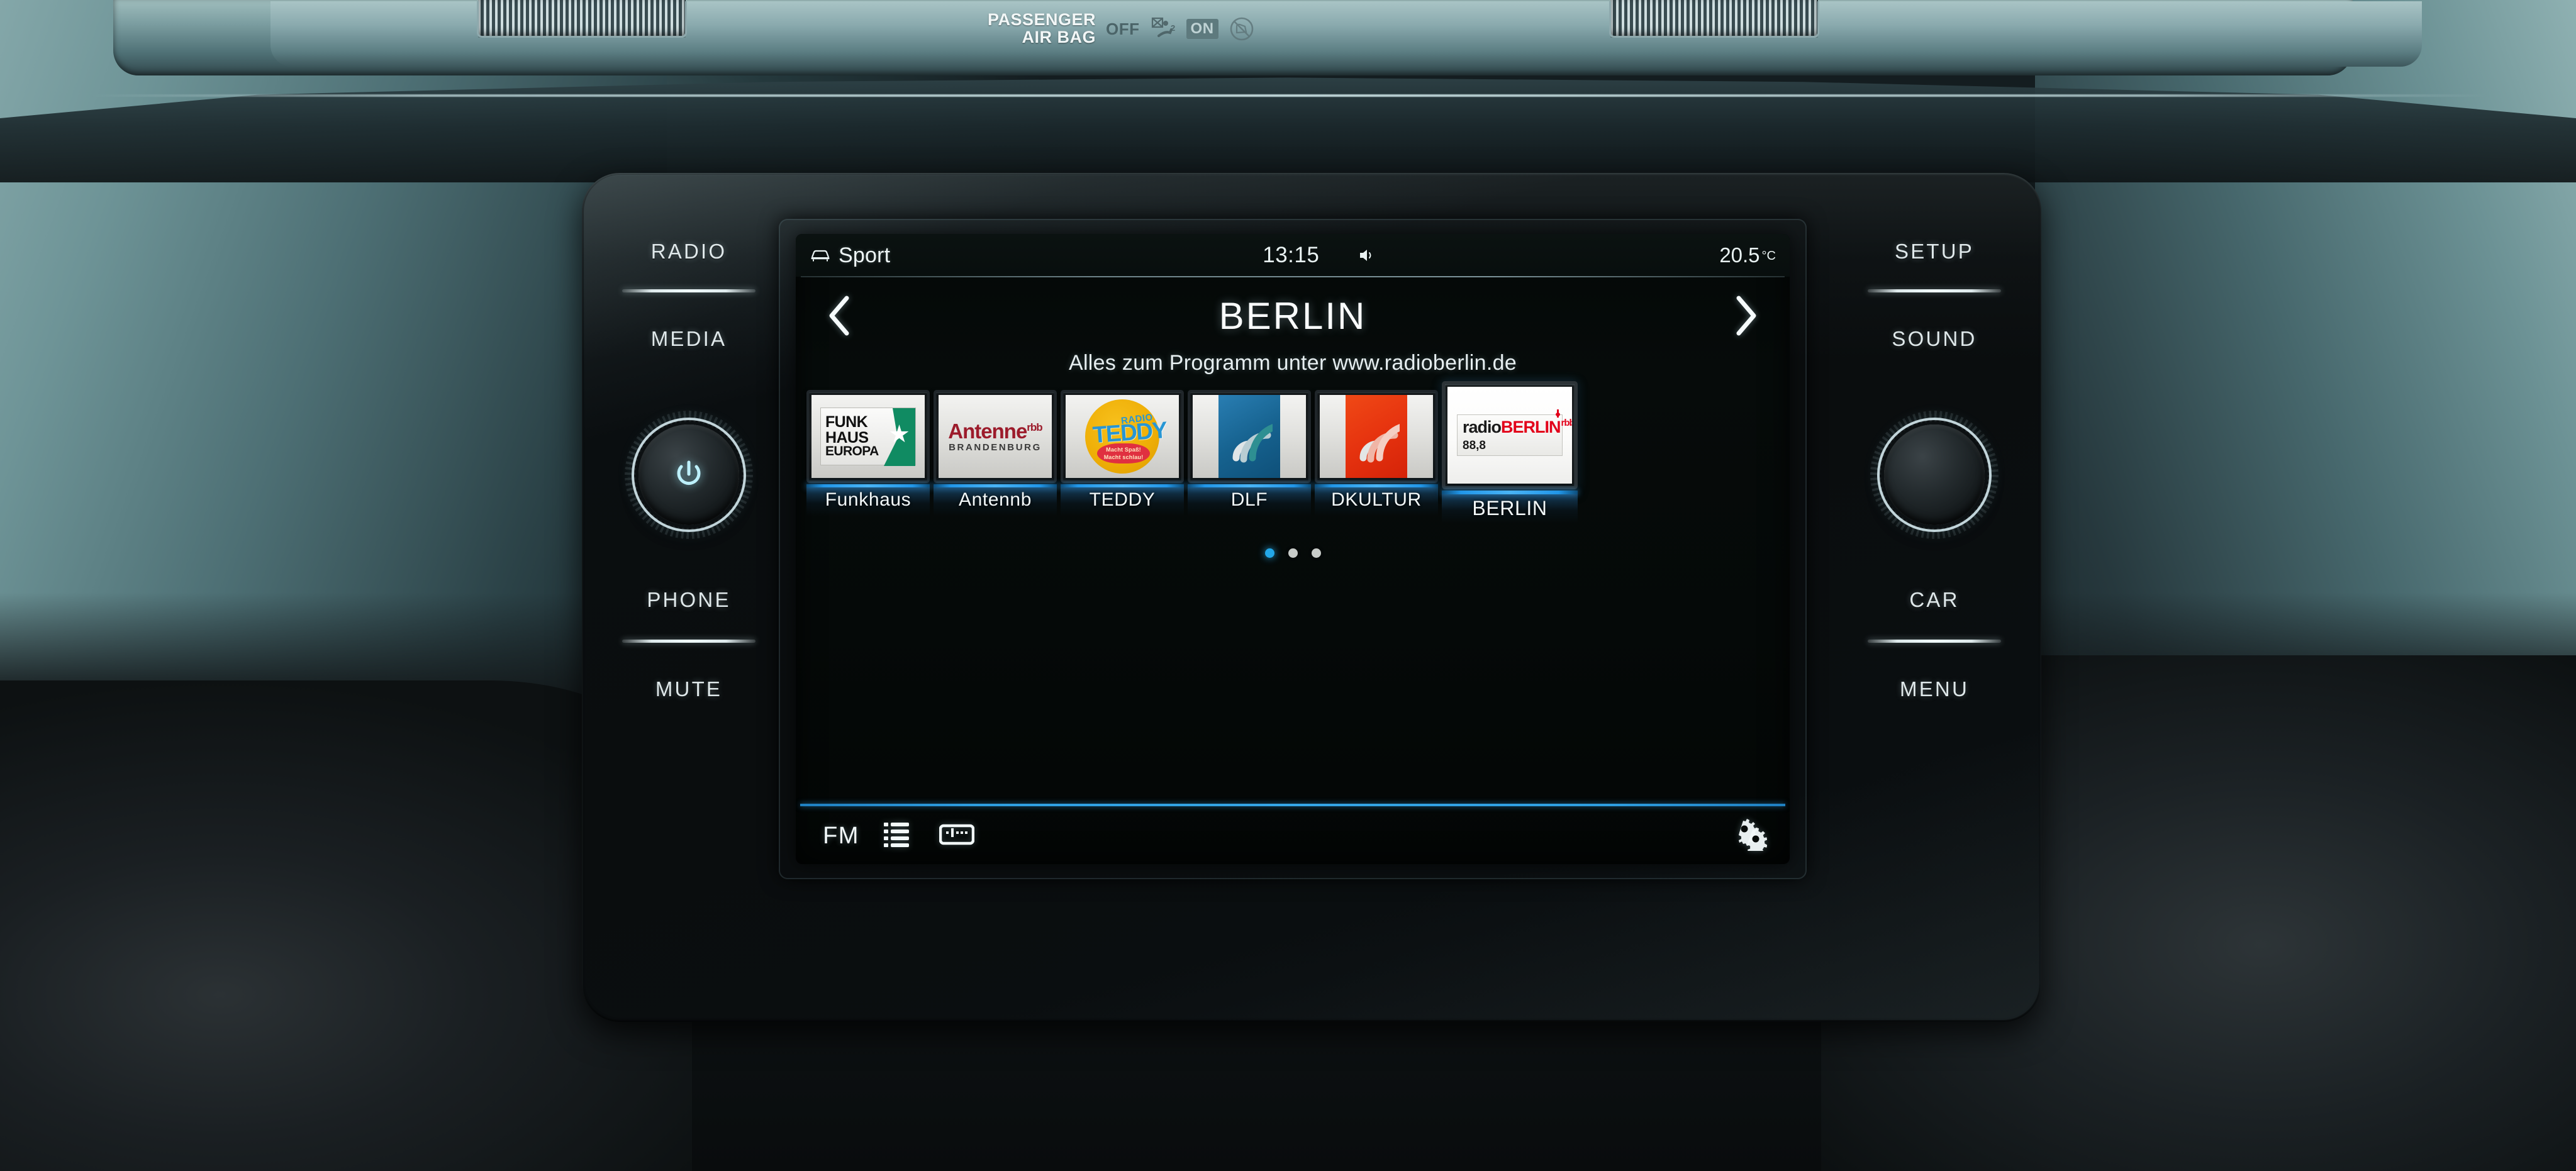  Describe the element at coordinates (1123, 457) in the screenshot. I see `teddy-logo-slogan2: Macht schlau!` at that location.